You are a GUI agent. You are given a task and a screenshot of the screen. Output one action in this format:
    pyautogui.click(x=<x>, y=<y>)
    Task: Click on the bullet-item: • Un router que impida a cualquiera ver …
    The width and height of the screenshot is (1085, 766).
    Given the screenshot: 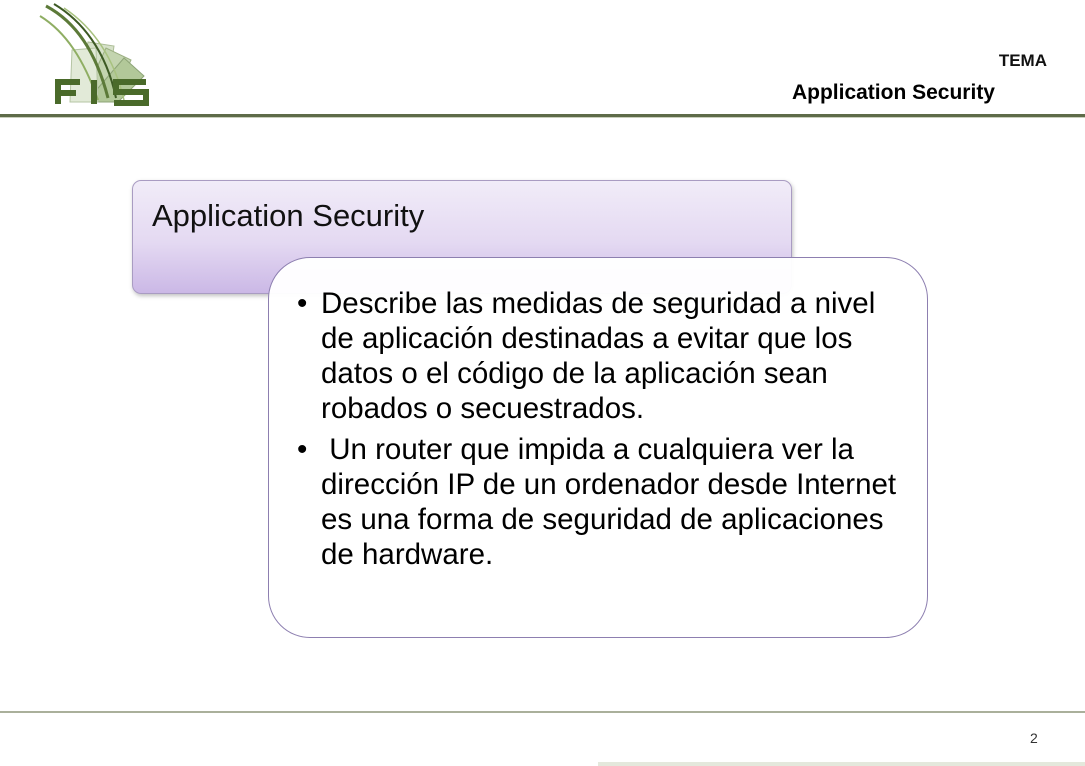 What is the action you would take?
    pyautogui.click(x=597, y=502)
    